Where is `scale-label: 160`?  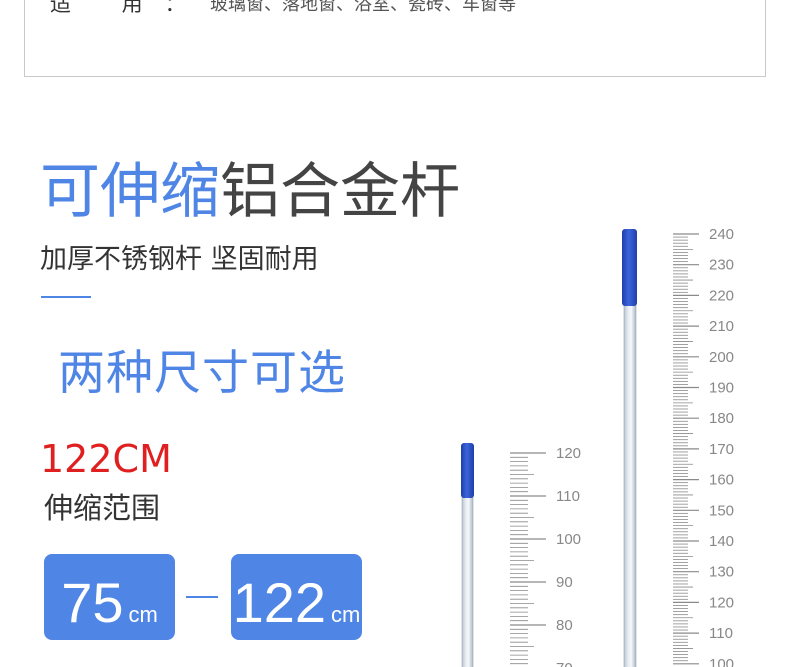 scale-label: 160 is located at coordinates (721, 480).